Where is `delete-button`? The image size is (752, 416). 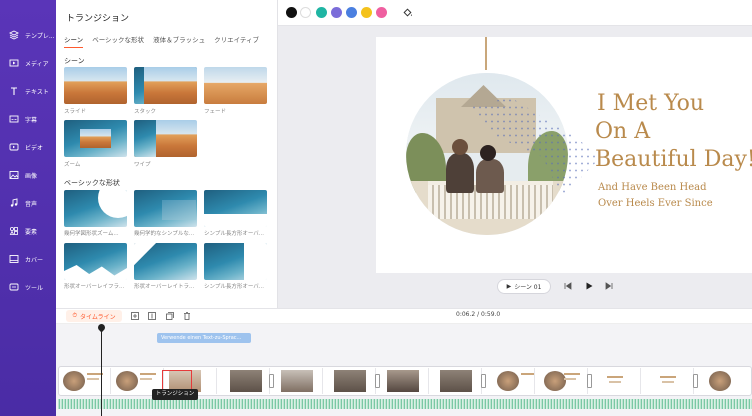
delete-button is located at coordinates (187, 316).